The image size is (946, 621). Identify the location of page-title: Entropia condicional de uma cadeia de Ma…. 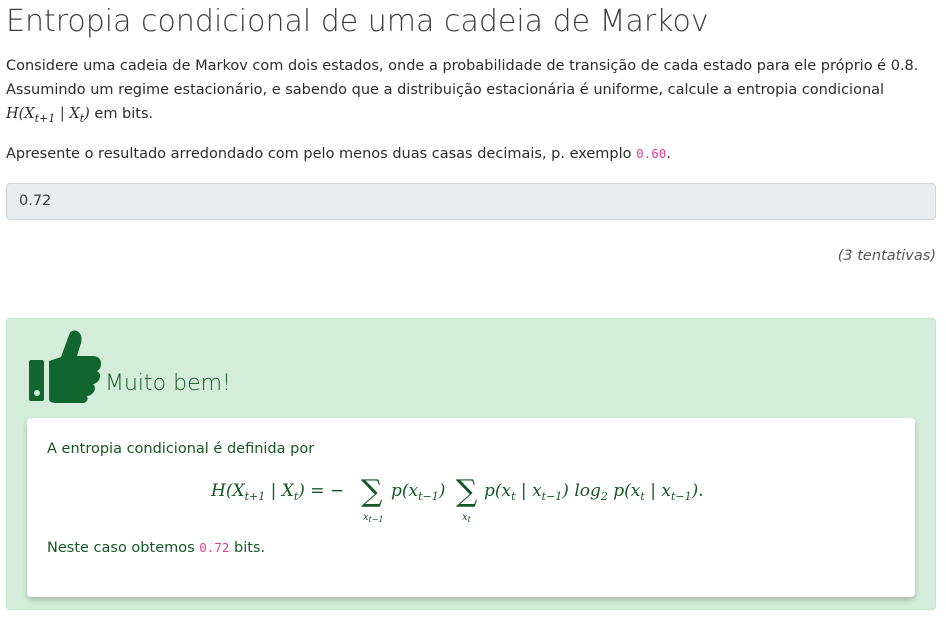
(357, 21).